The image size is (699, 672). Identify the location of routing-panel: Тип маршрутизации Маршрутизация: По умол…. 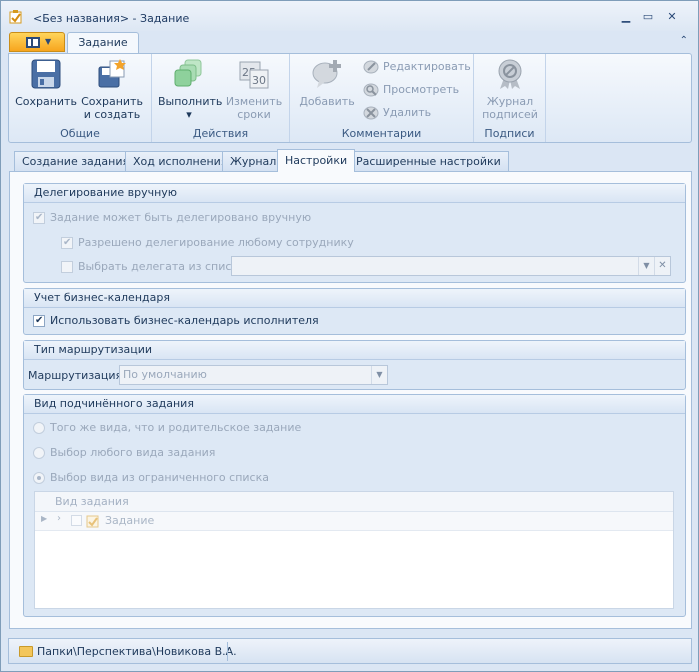
(354, 365).